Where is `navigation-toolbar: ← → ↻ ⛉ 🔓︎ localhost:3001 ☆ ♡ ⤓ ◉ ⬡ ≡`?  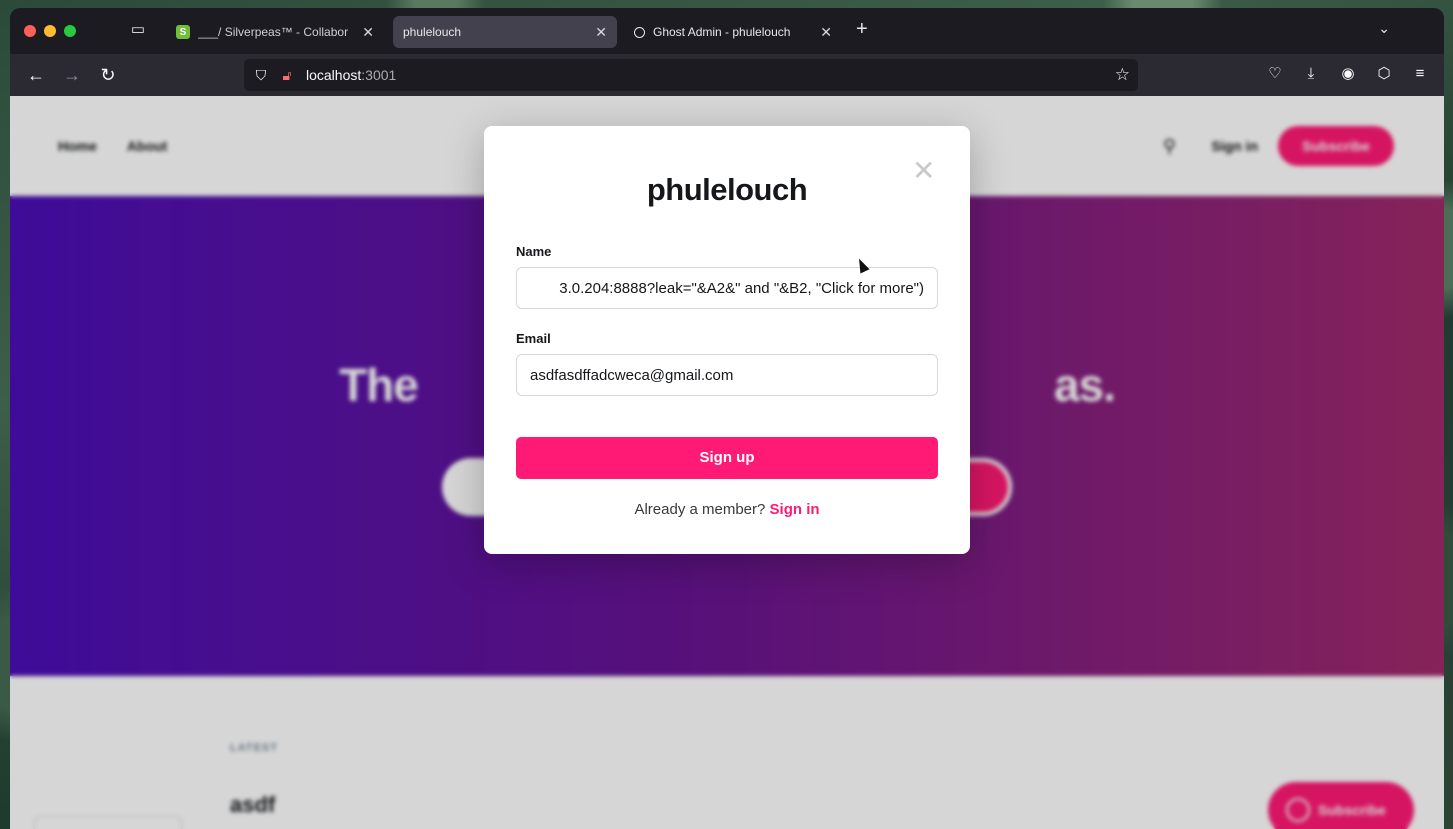
navigation-toolbar: ← → ↻ ⛉ 🔓︎ localhost:3001 ☆ ♡ ⤓ ◉ ⬡ ≡ is located at coordinates (727, 75).